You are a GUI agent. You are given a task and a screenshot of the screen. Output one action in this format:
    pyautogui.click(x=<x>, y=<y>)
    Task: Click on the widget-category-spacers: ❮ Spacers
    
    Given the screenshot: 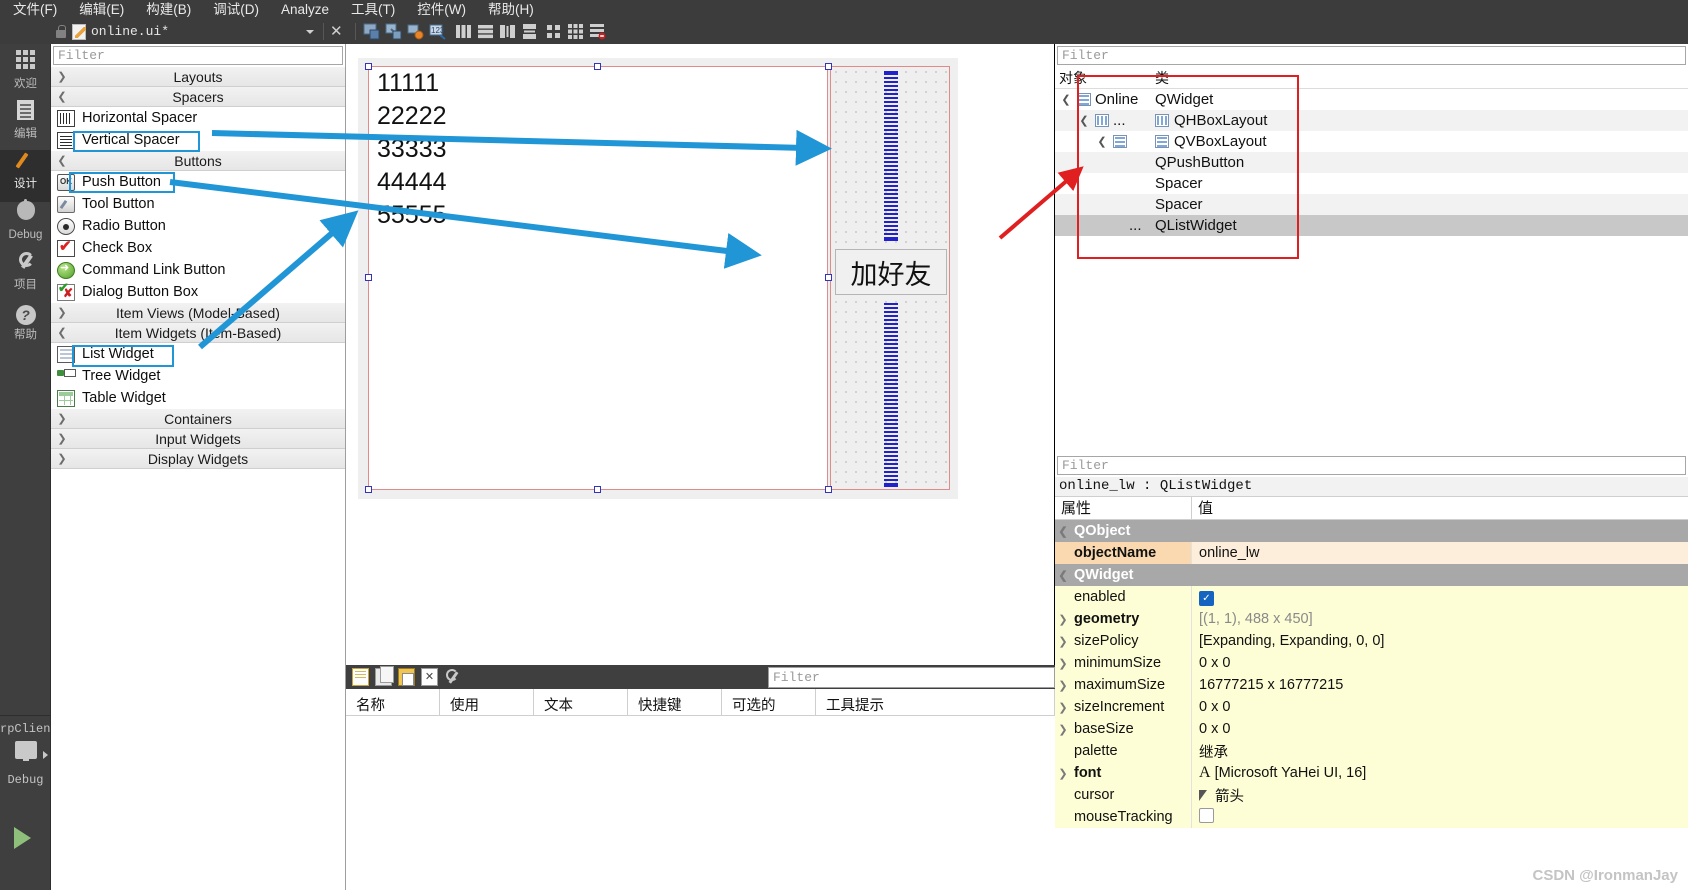 What is the action you would take?
    pyautogui.click(x=198, y=97)
    